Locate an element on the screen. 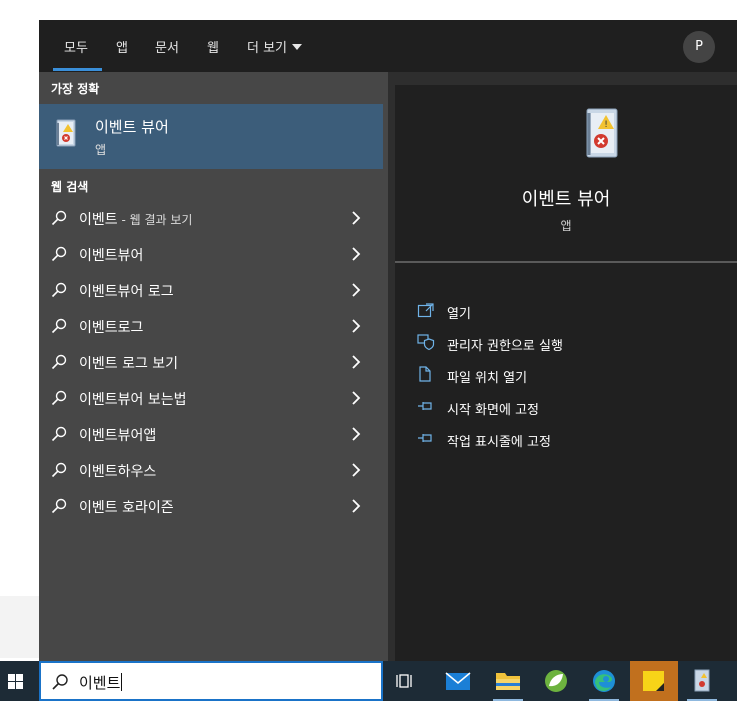  event-viewer-icon: ! is located at coordinates (602, 133).